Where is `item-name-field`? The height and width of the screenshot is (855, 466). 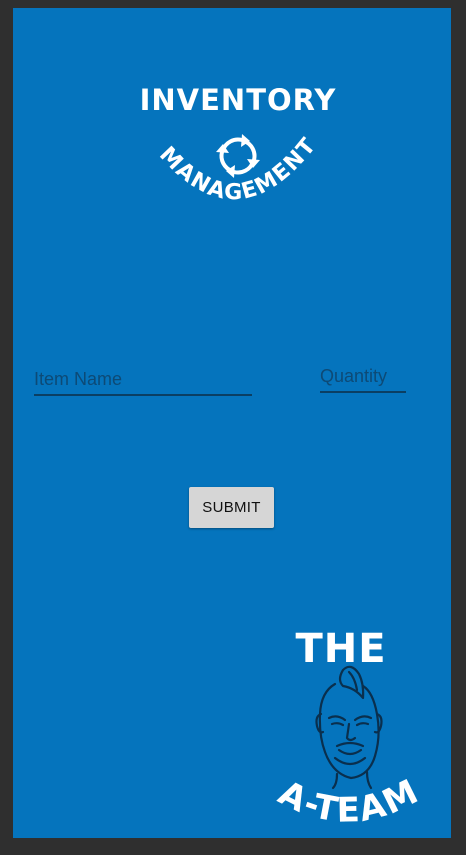
item-name-field is located at coordinates (143, 380).